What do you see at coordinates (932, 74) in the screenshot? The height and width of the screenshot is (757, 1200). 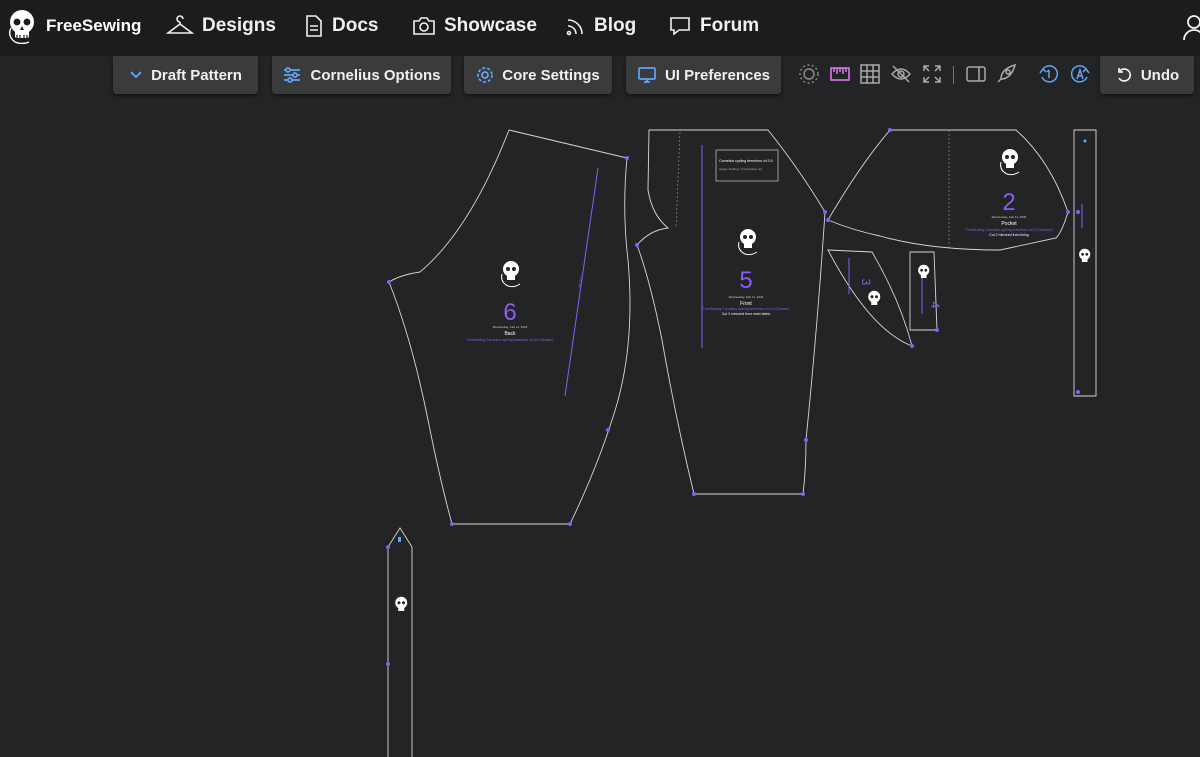 I see `expand-icon` at bounding box center [932, 74].